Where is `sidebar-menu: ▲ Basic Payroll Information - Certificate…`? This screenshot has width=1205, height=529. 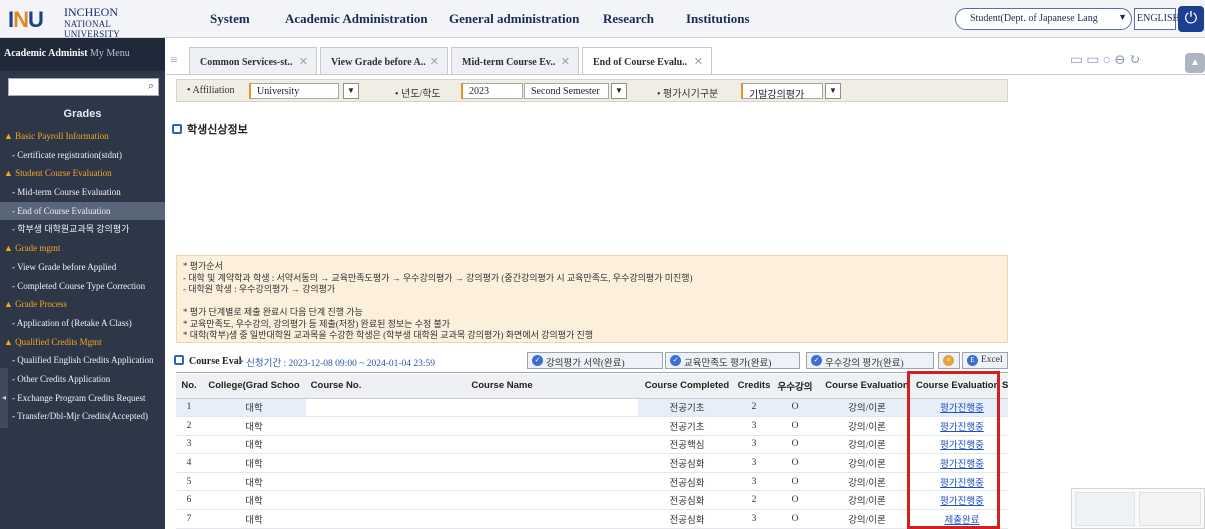
sidebar-menu: ▲ Basic Payroll Information - Certificate… is located at coordinates (82, 276).